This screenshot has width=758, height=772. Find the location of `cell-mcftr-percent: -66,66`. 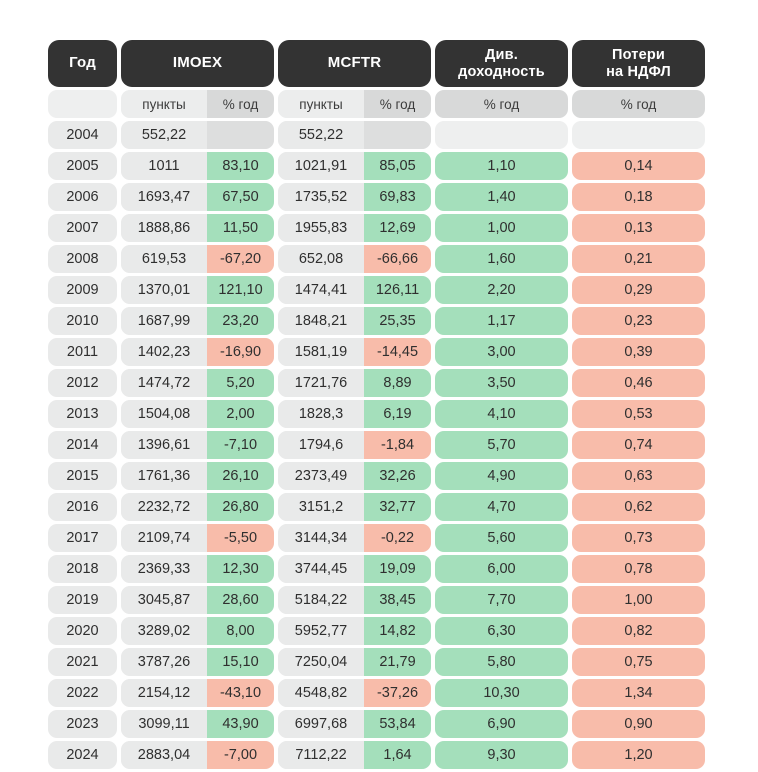

cell-mcftr-percent: -66,66 is located at coordinates (397, 259).